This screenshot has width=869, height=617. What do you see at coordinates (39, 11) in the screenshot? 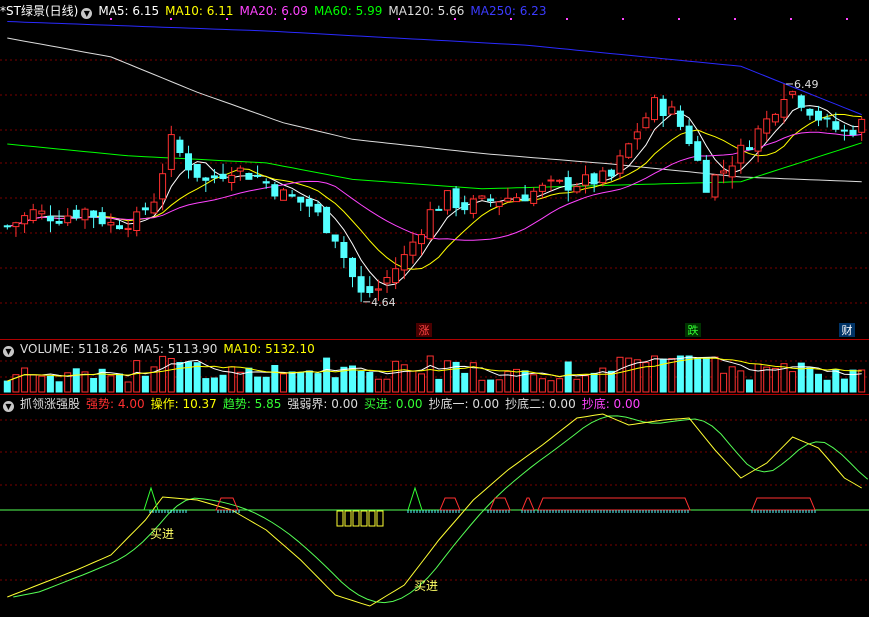
I see `stock-title: *ST绿景(日线)` at bounding box center [39, 11].